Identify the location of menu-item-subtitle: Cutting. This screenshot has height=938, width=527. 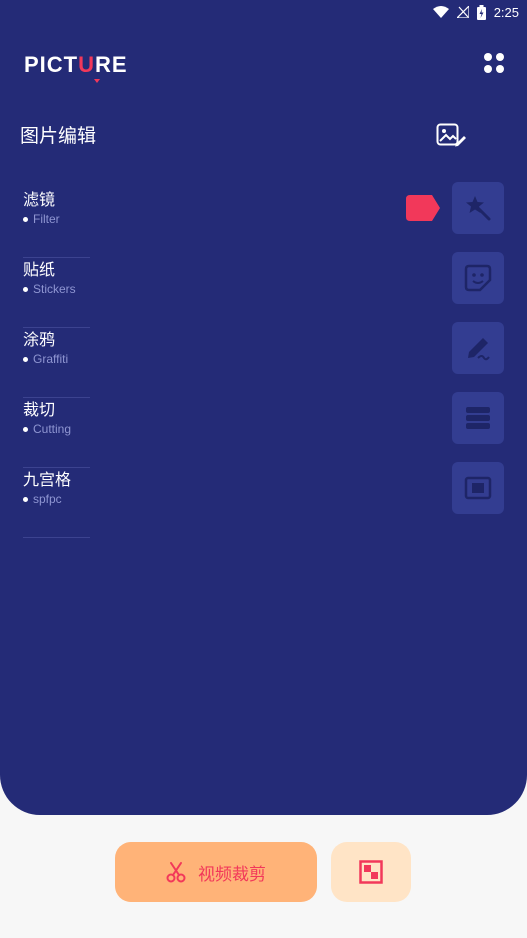
(52, 429).